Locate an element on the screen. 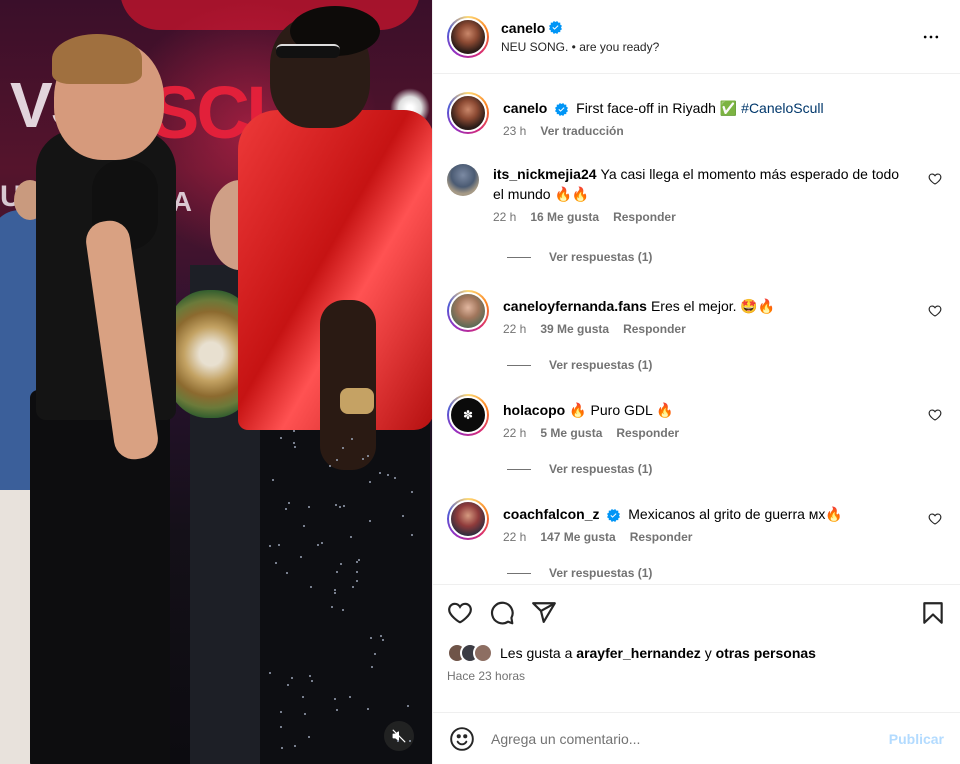 The height and width of the screenshot is (764, 960). caption-avatar-image is located at coordinates (468, 113).